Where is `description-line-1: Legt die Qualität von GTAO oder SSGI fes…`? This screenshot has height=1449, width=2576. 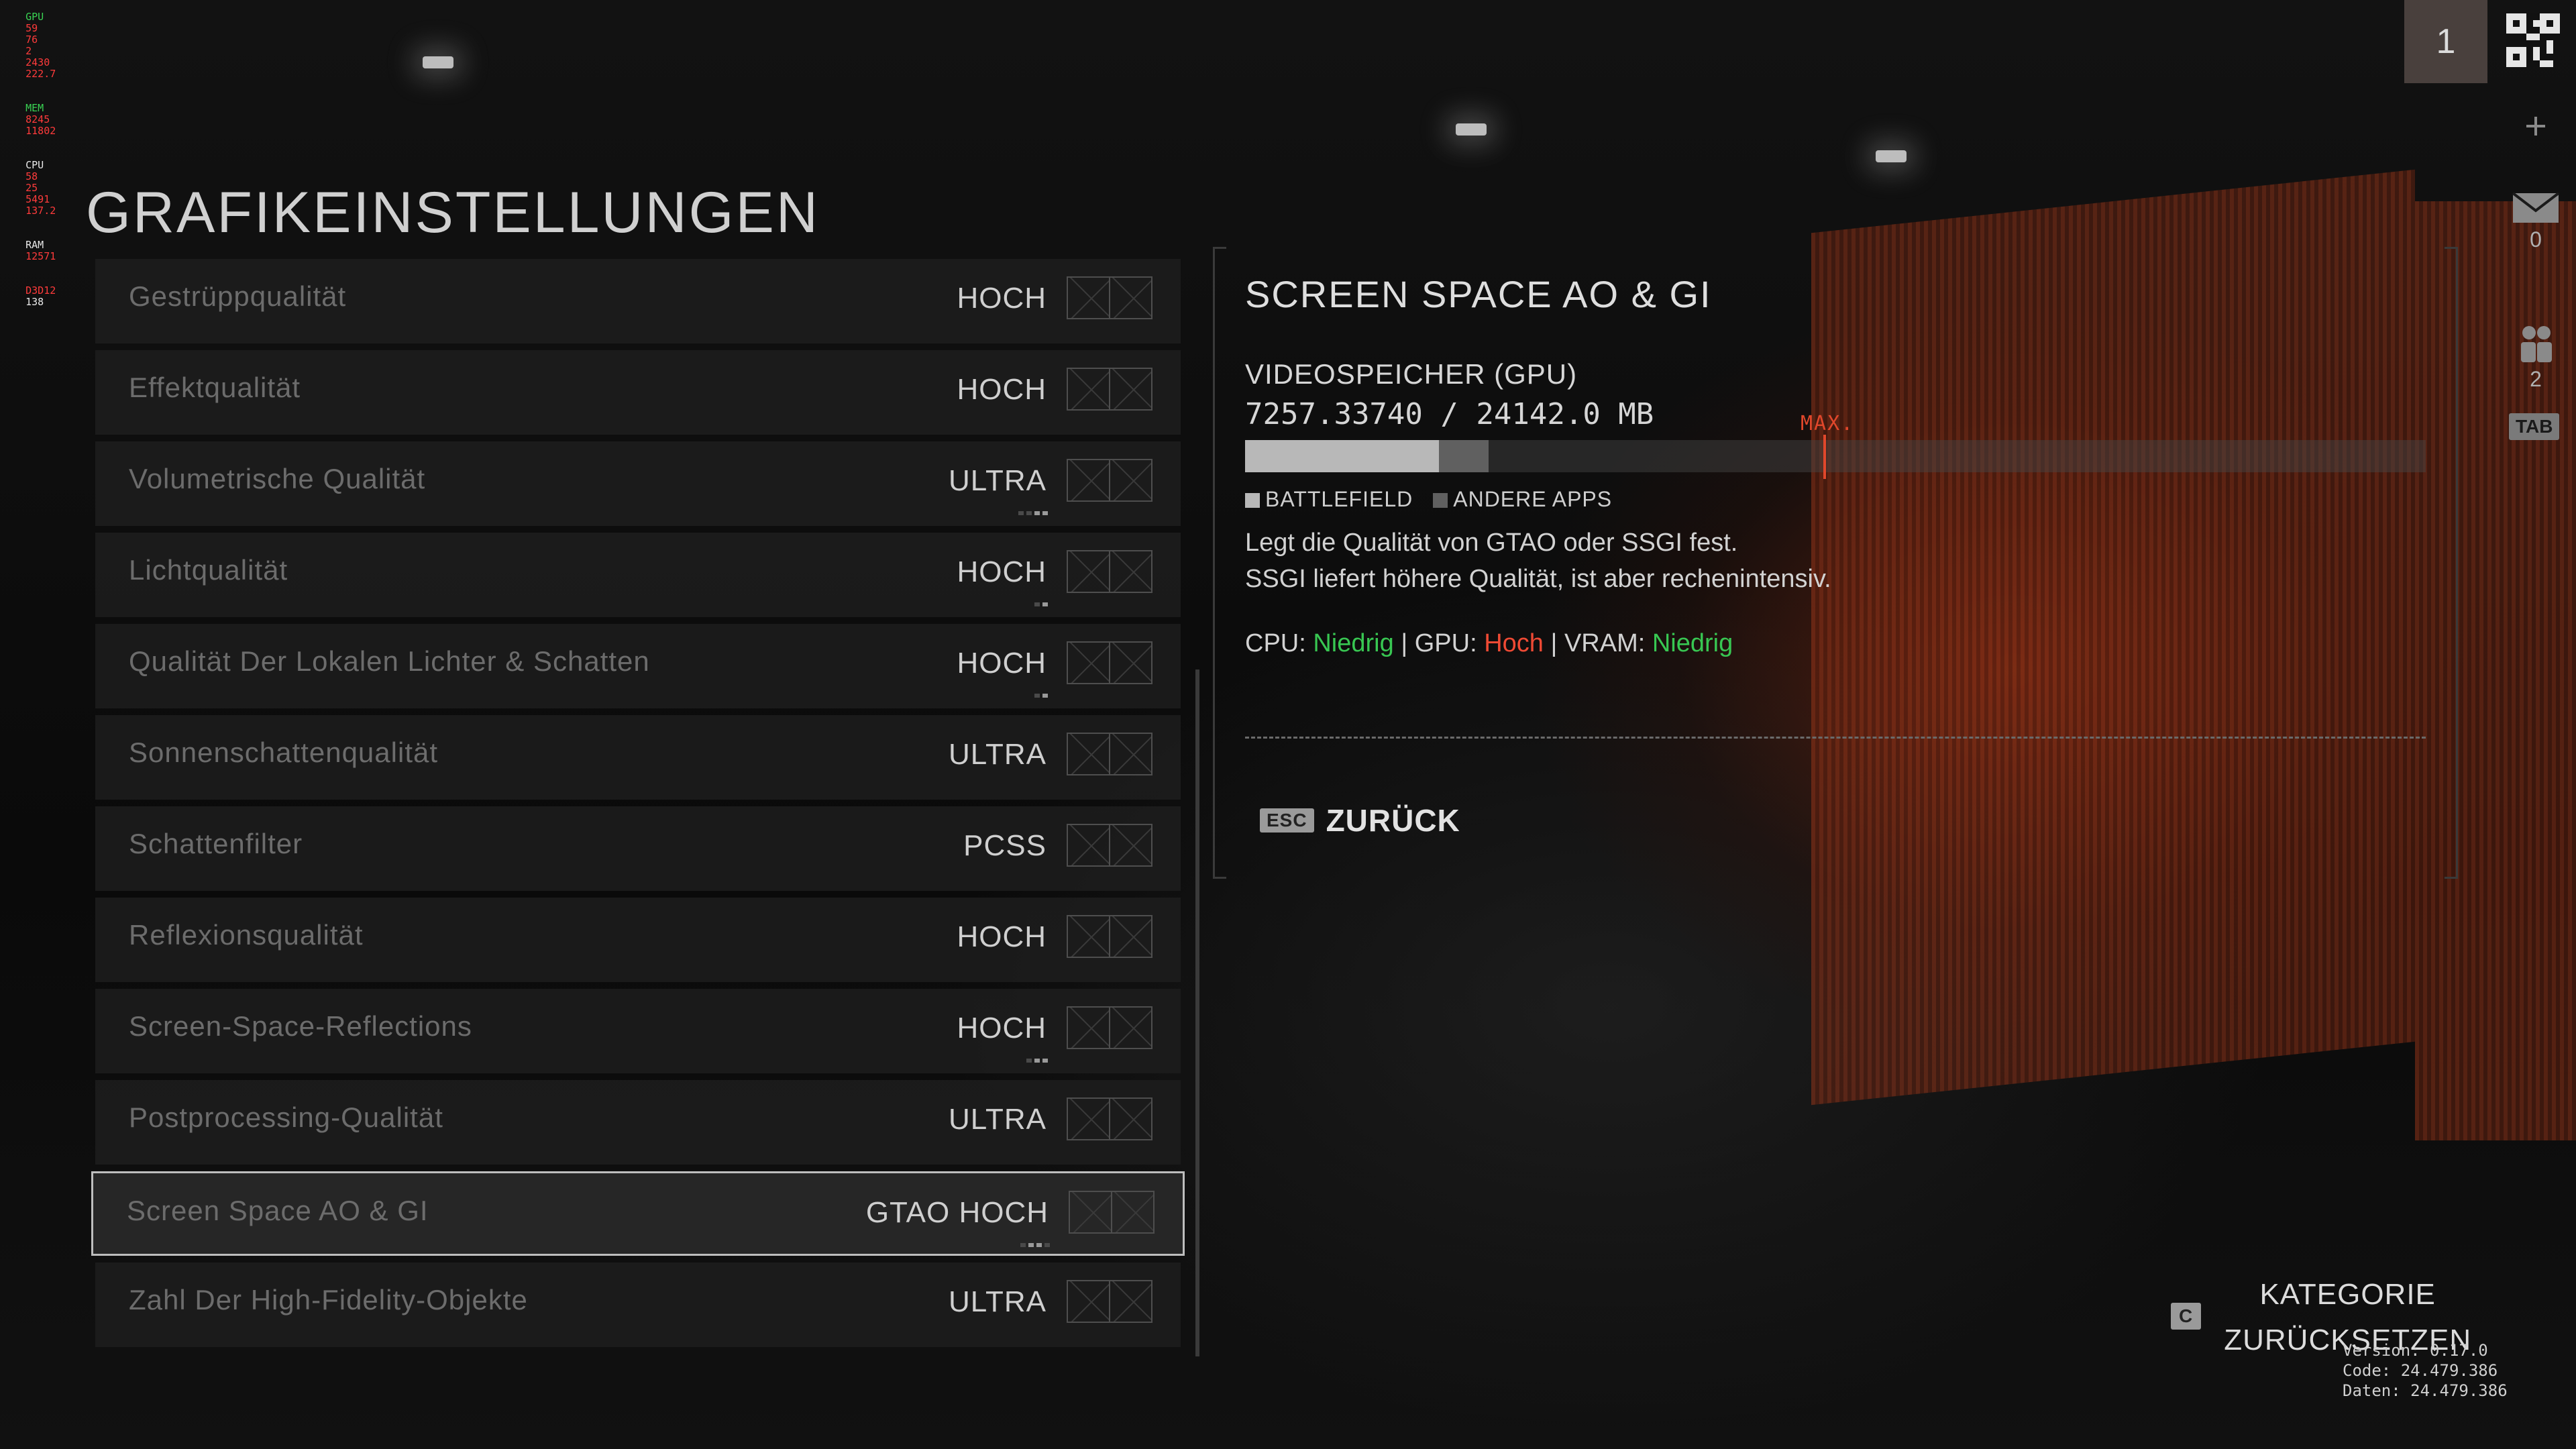
description-line-1: Legt die Qualität von GTAO oder SSGI fes… is located at coordinates (1491, 543).